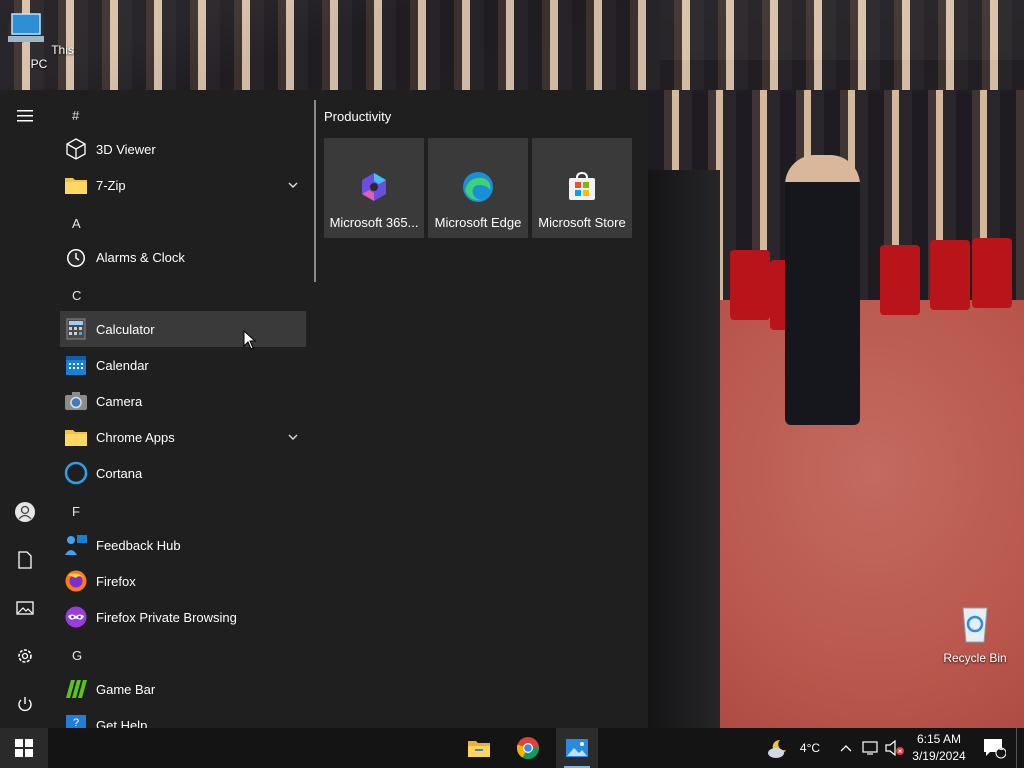 The width and height of the screenshot is (1024, 768). I want to click on app-label: Chrome Apps, so click(135, 437).